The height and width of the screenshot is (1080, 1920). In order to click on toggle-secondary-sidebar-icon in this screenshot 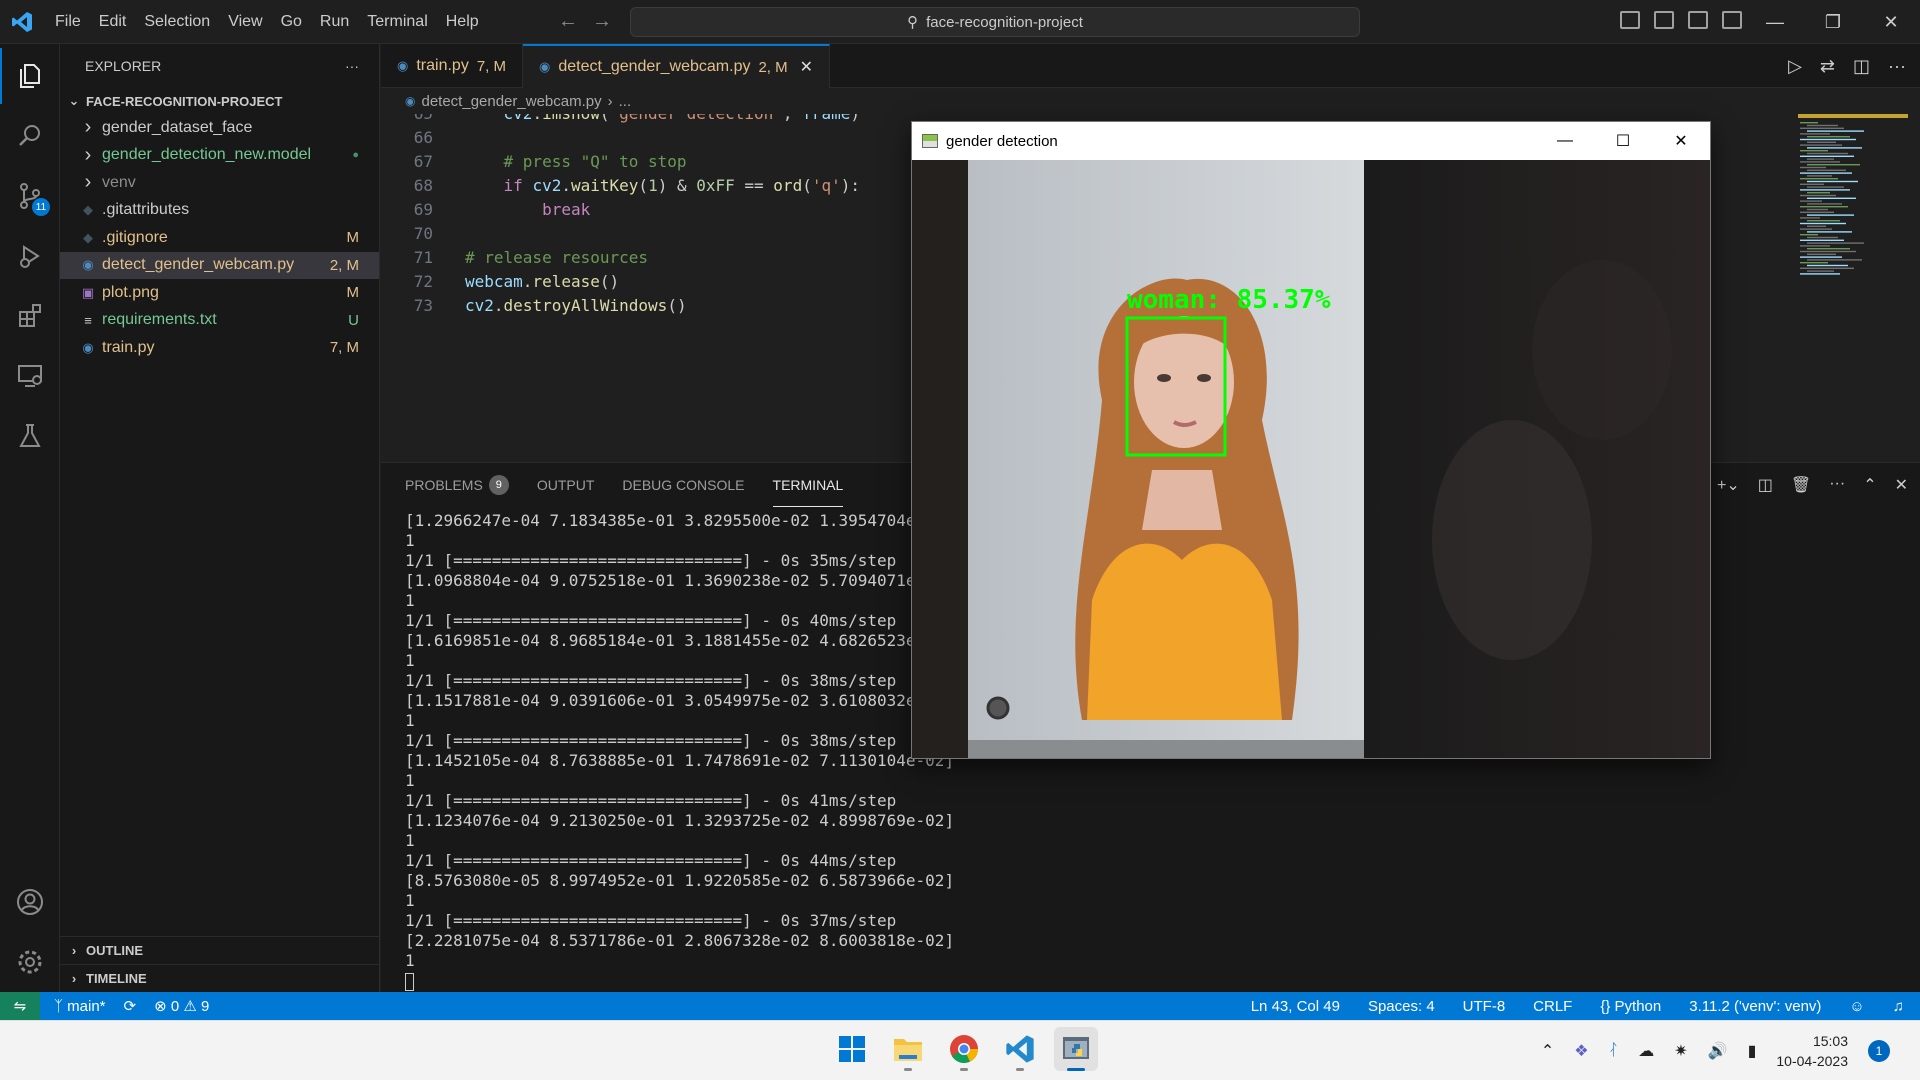, I will do `click(1698, 20)`.